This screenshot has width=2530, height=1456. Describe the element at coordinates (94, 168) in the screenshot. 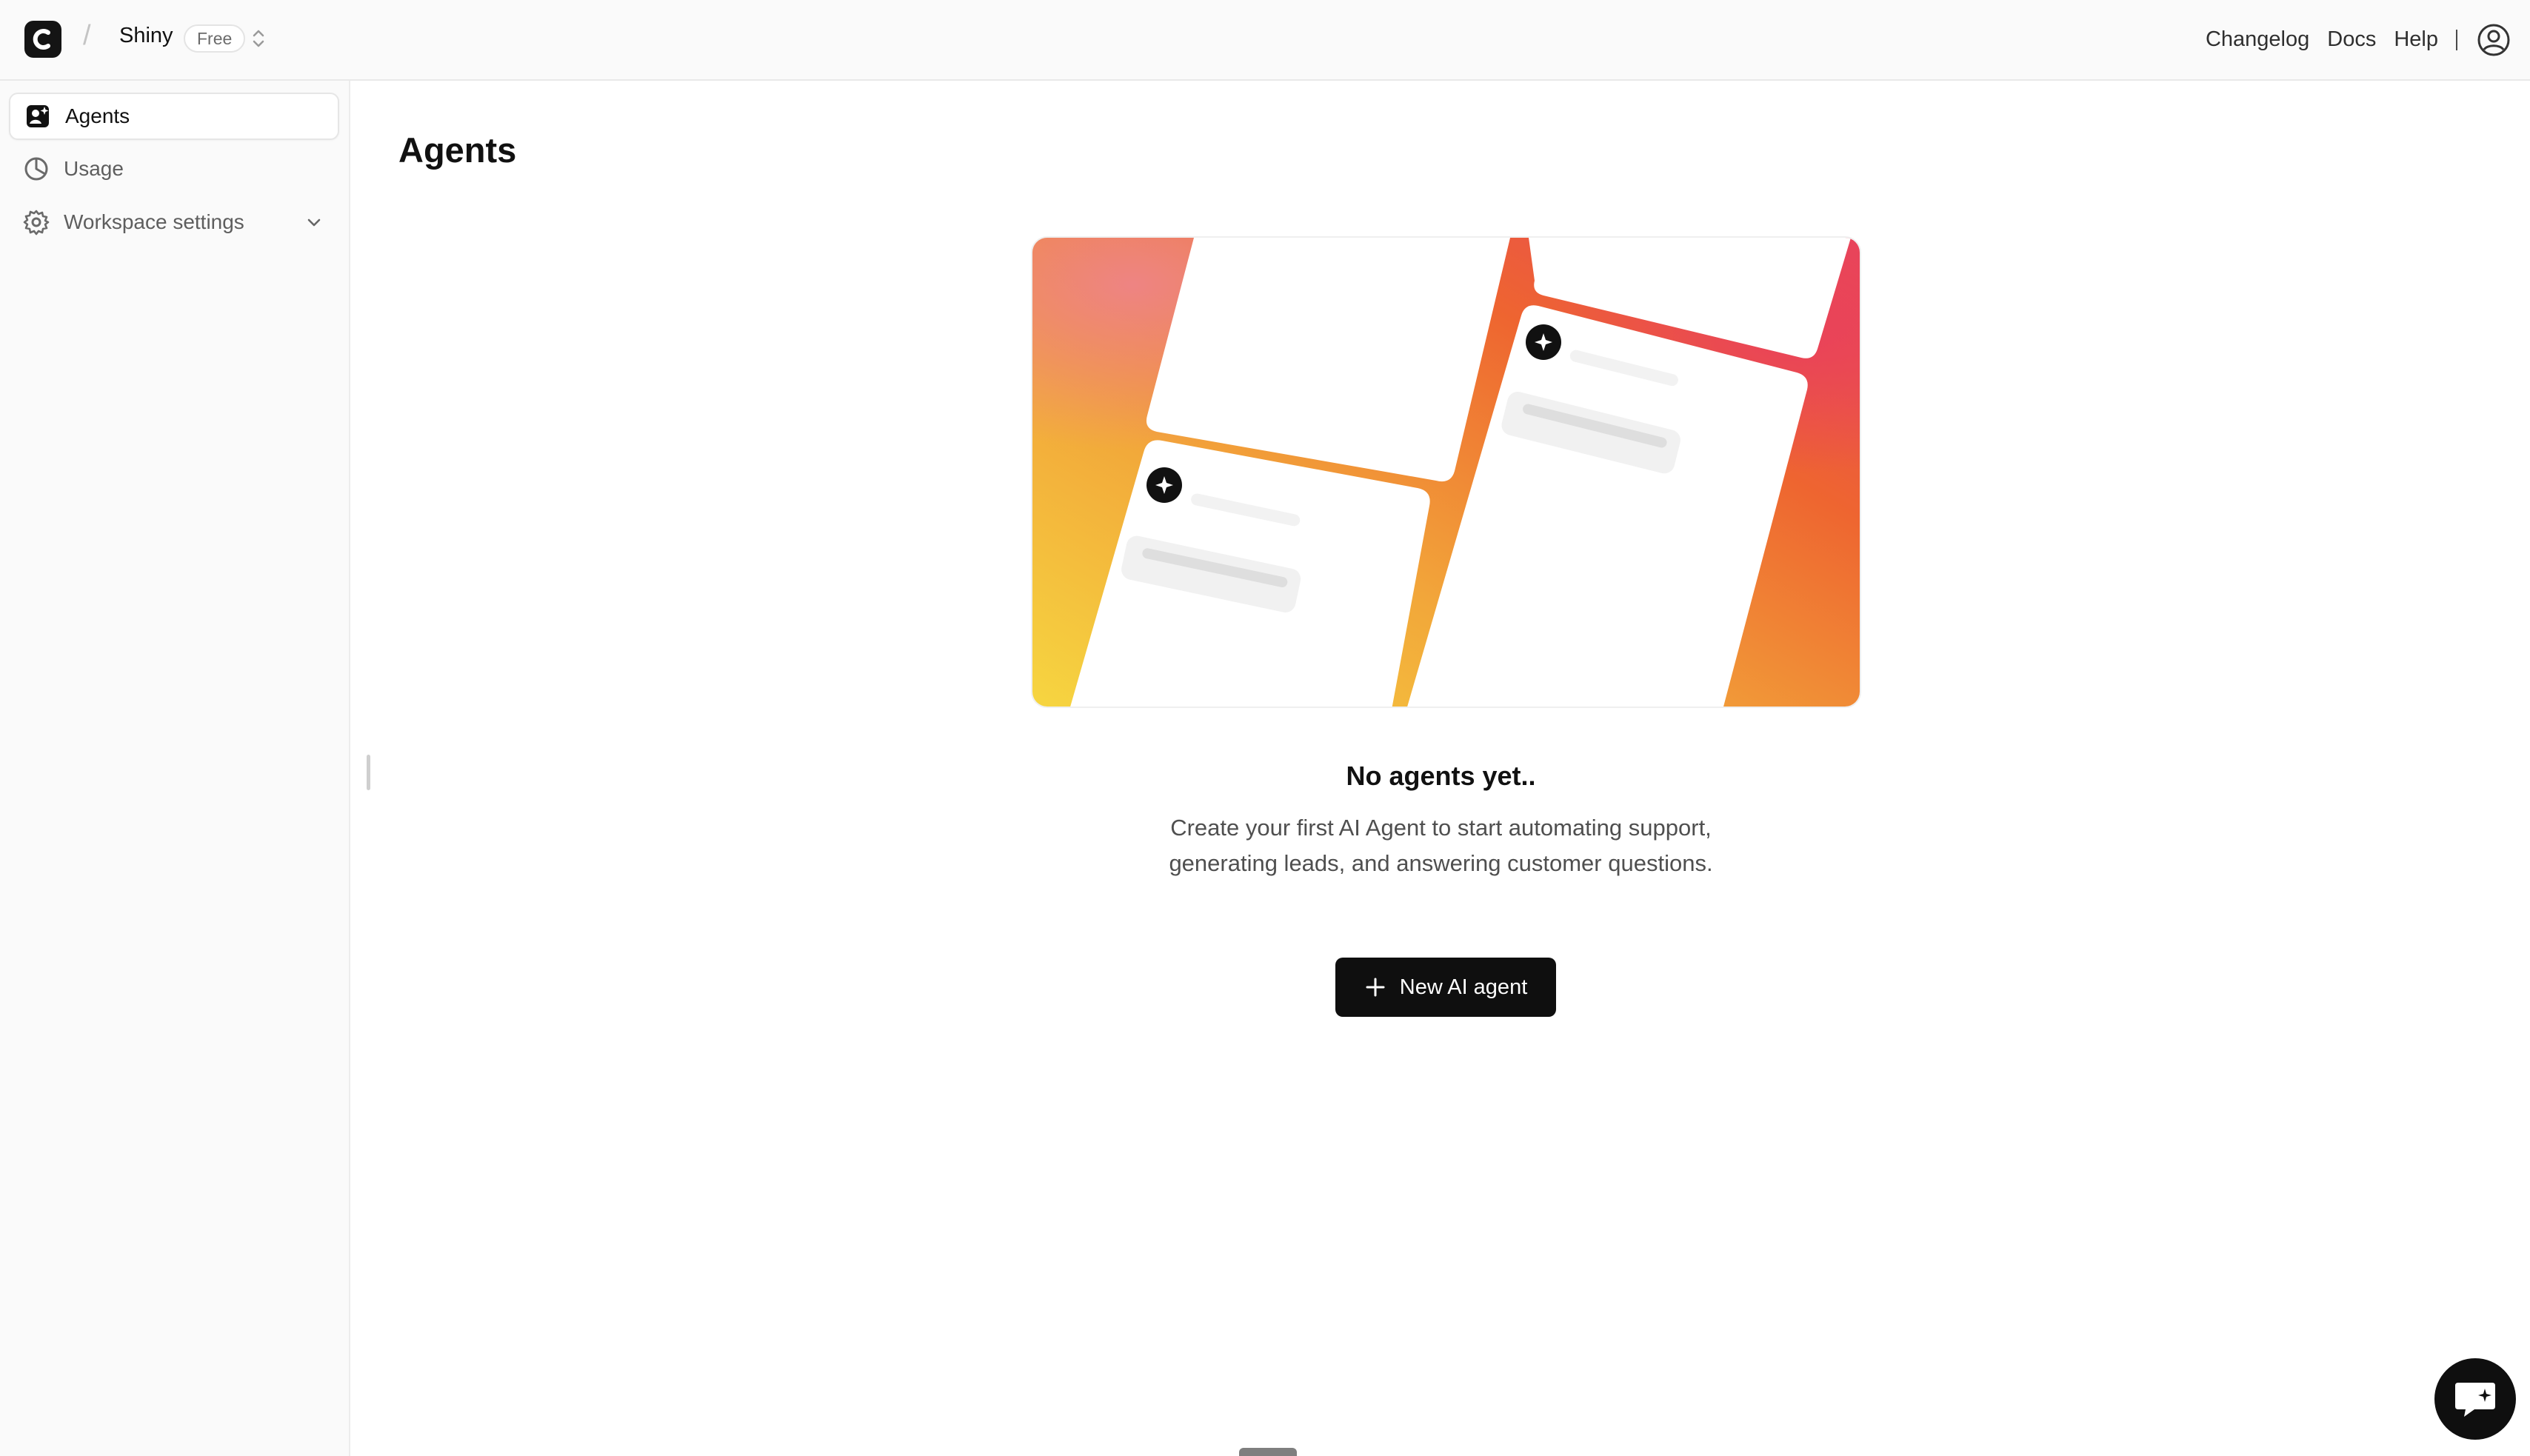

I see `sidebar-item-label: Usage` at that location.